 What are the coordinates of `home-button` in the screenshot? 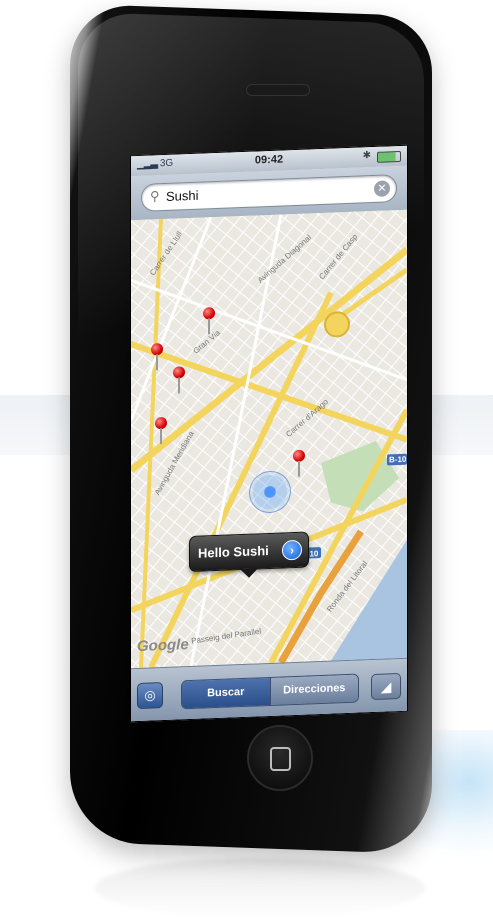 It's located at (280, 758).